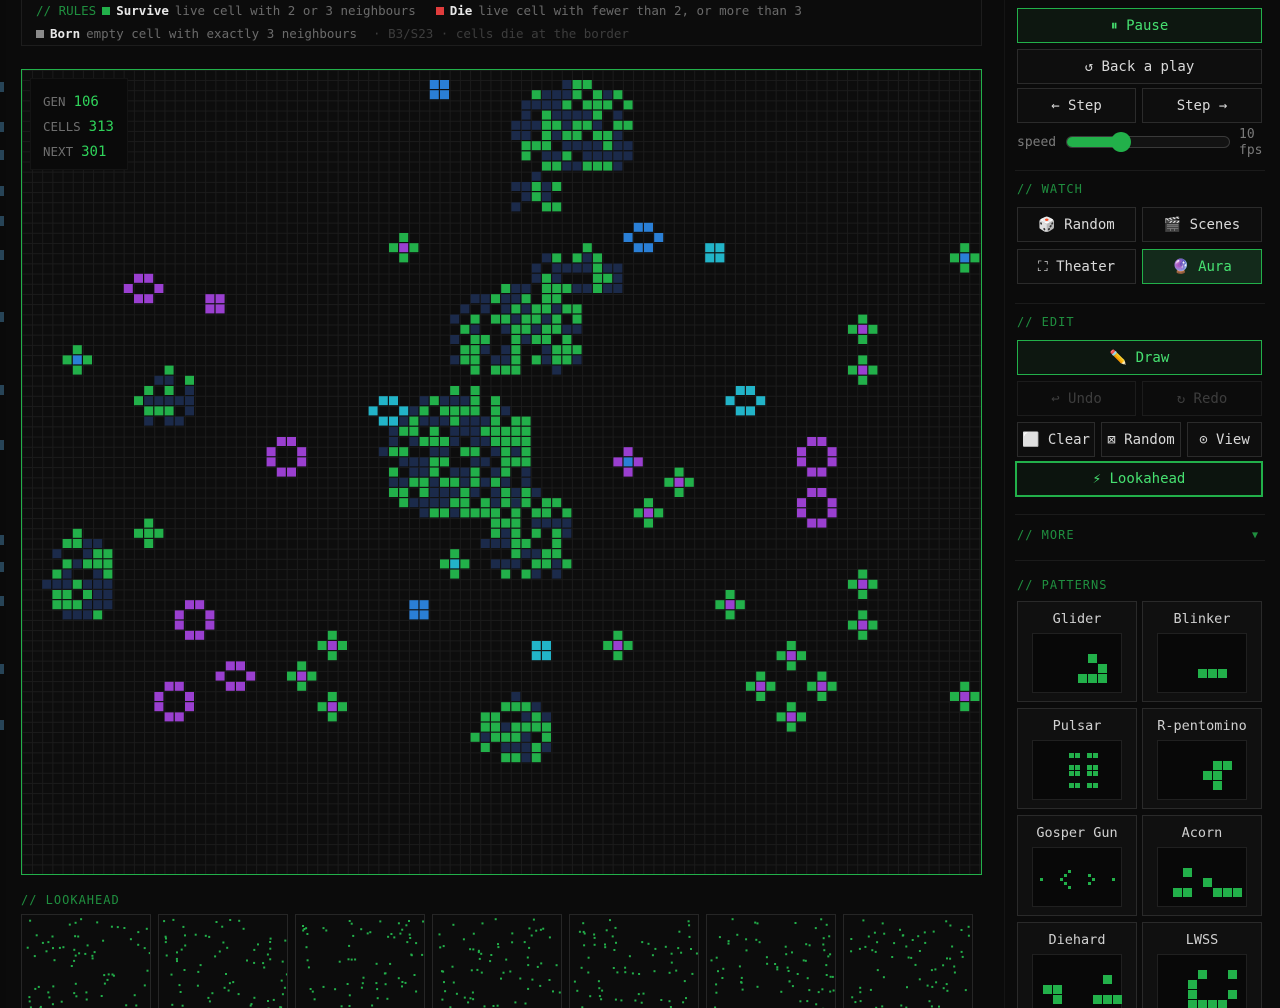 This screenshot has width=1280, height=1008. I want to click on theater-button: ⛶ Theater, so click(1076, 266).